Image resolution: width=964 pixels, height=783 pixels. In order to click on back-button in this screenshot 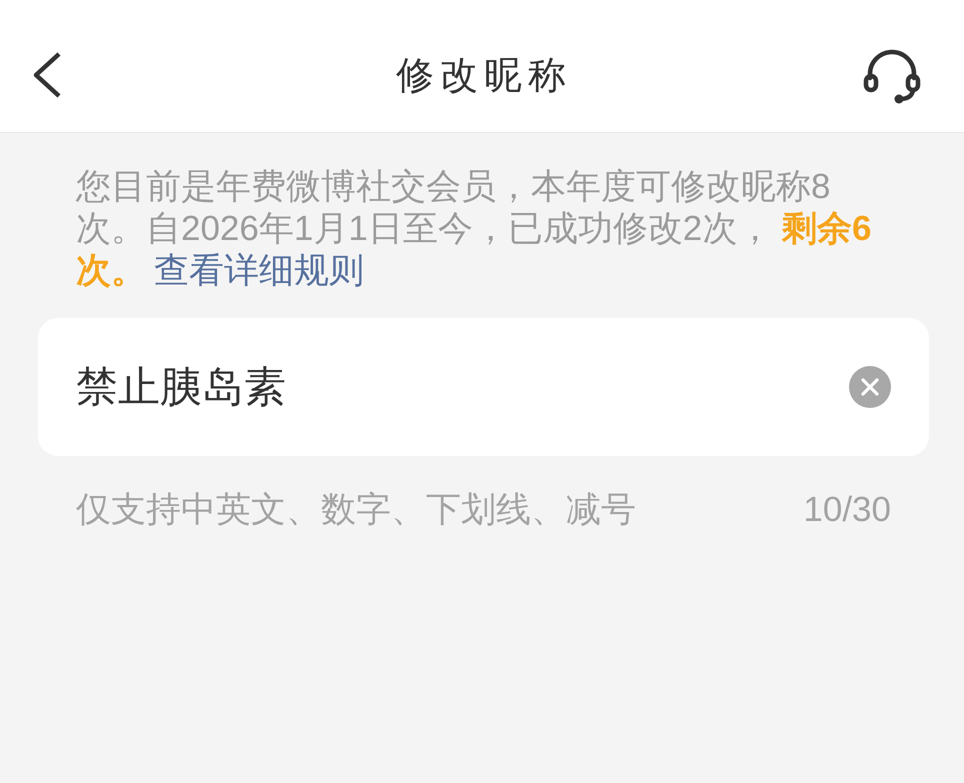, I will do `click(47, 75)`.